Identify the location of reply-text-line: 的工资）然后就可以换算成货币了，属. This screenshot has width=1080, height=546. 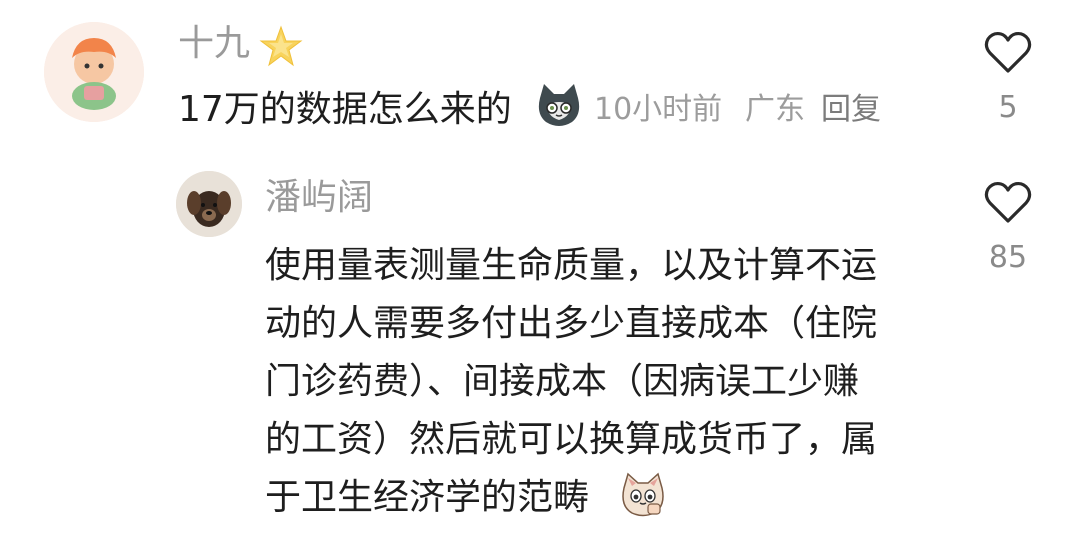
(571, 439).